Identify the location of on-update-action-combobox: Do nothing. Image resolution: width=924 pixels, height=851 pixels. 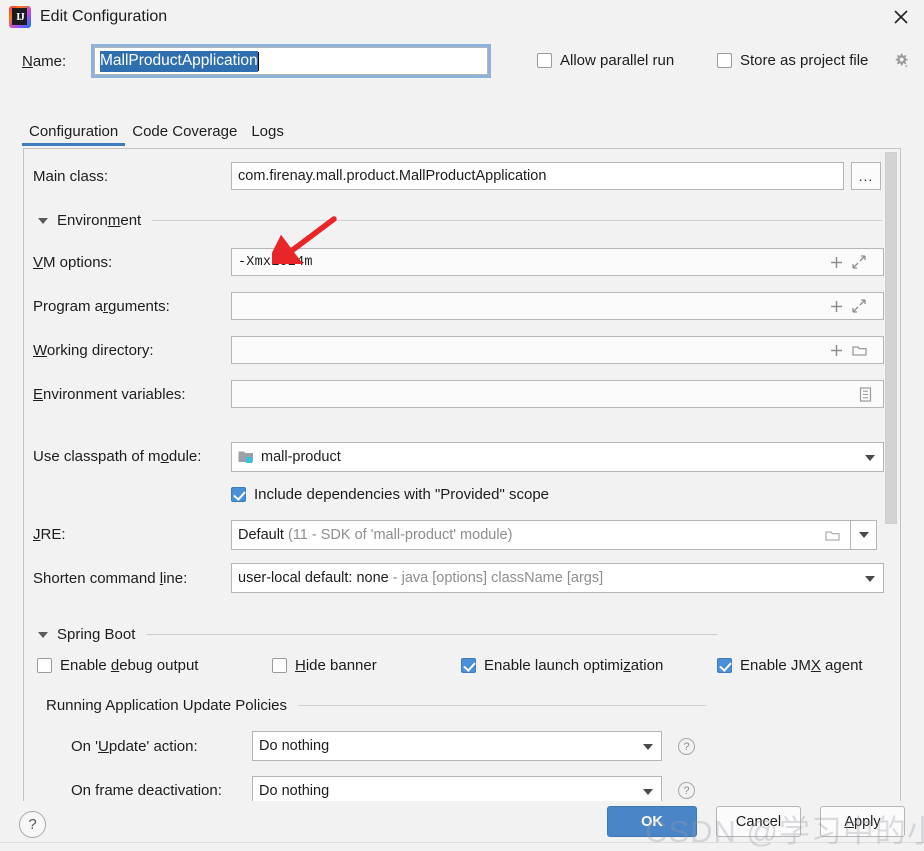
(457, 746).